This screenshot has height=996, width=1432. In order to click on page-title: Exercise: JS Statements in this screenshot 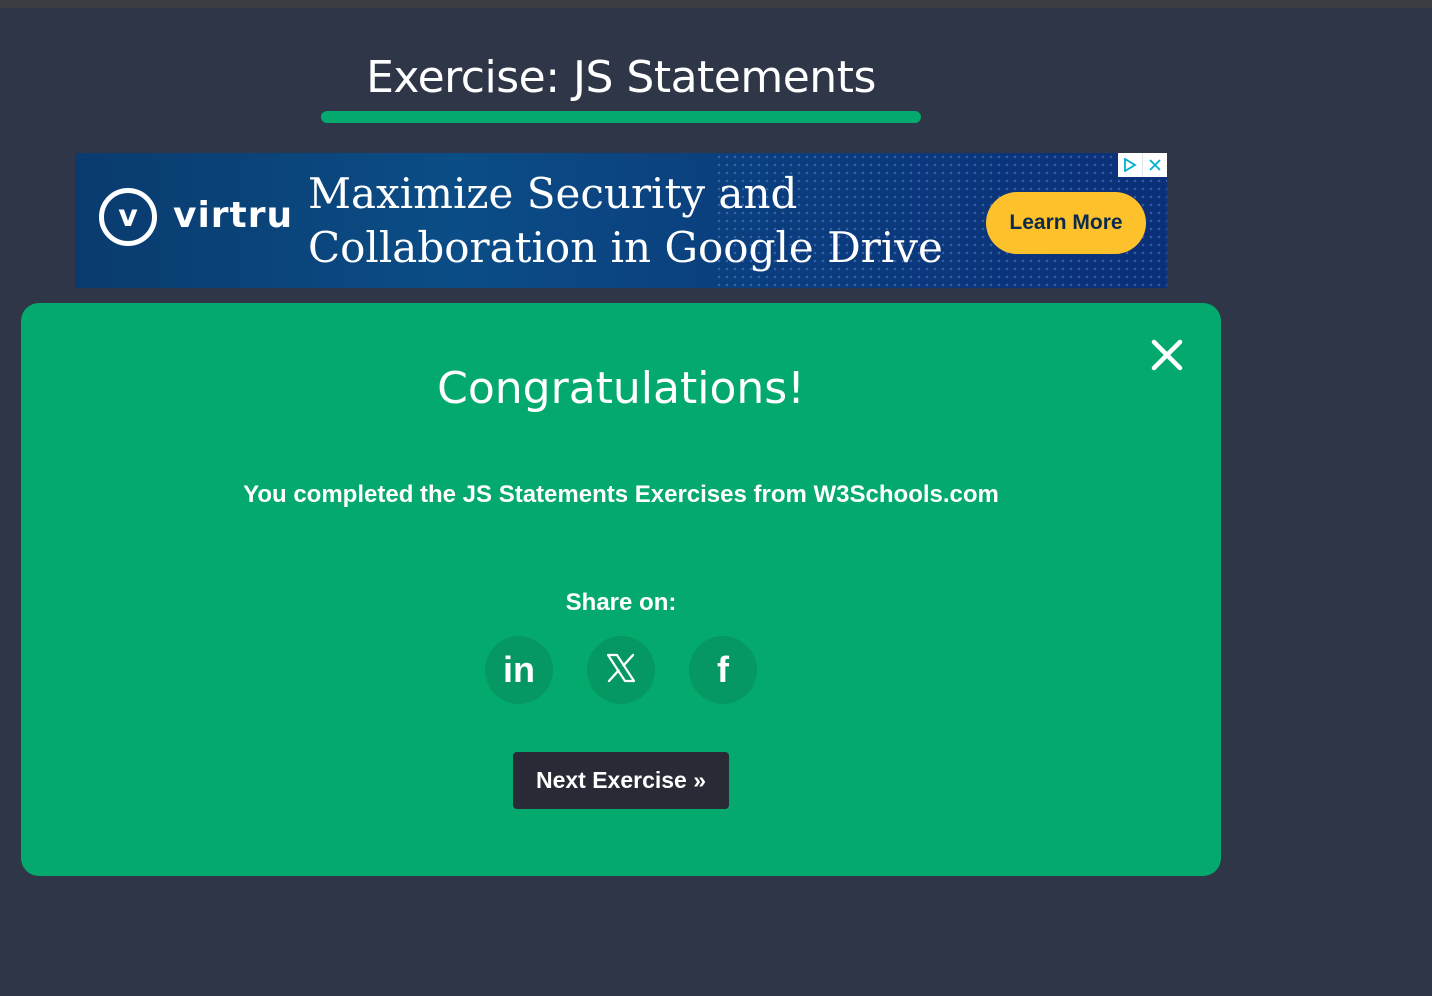, I will do `click(621, 77)`.